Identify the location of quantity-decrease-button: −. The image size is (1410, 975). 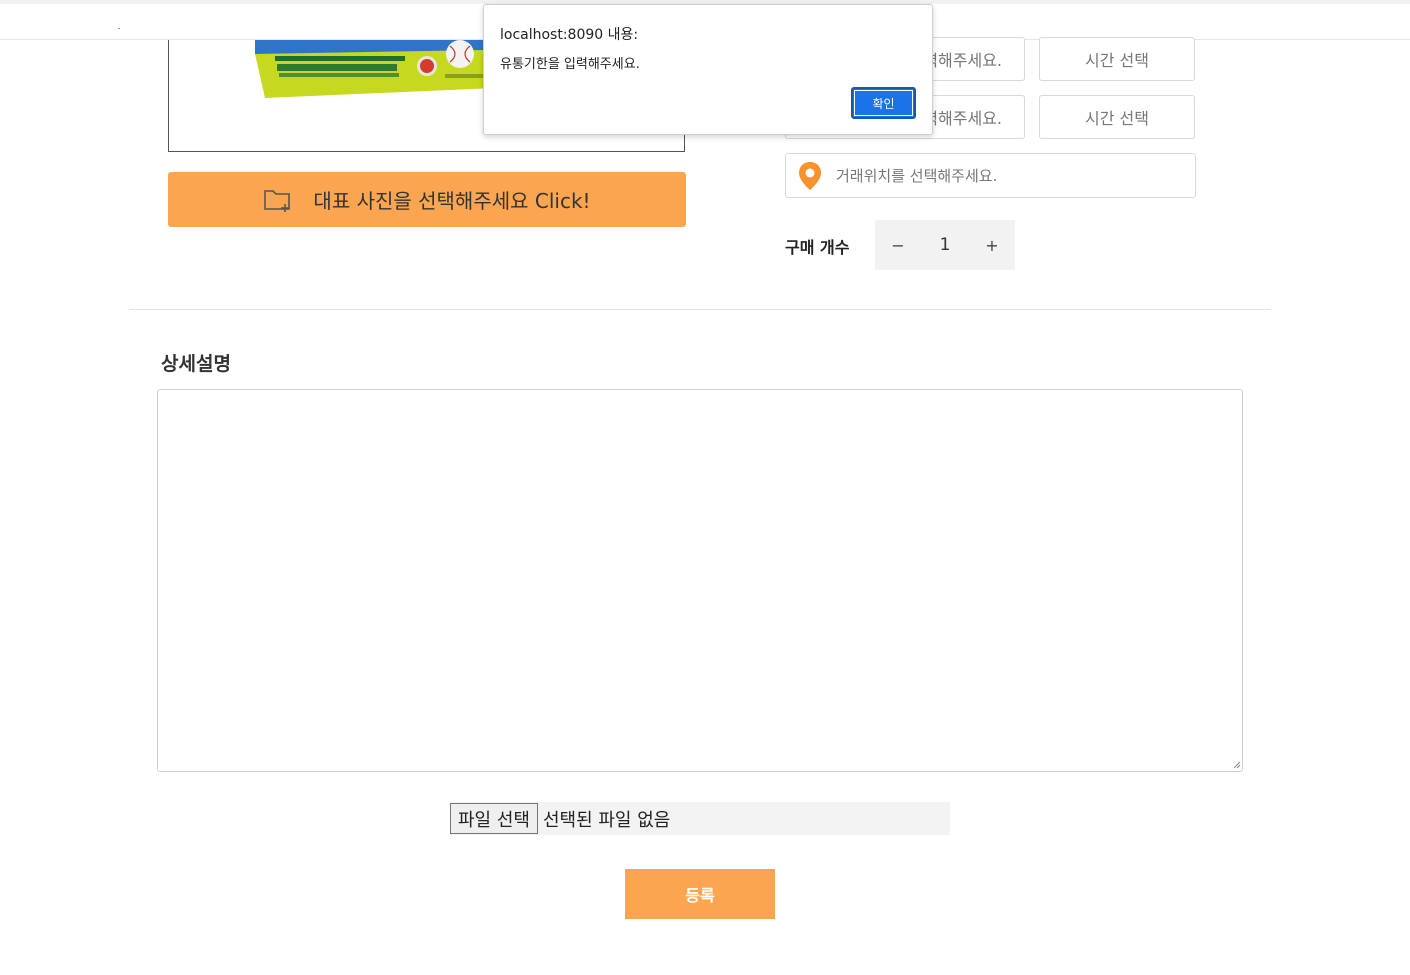
(898, 245).